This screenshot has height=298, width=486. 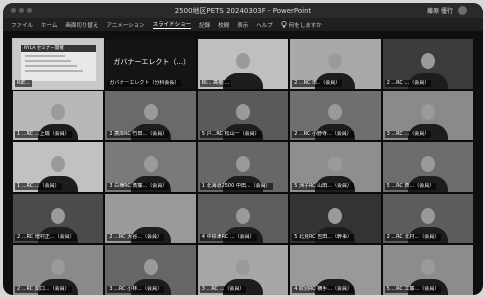 What do you see at coordinates (43, 289) in the screenshot?
I see `participant-name-label: 2 ...RC 関口...（会員）` at bounding box center [43, 289].